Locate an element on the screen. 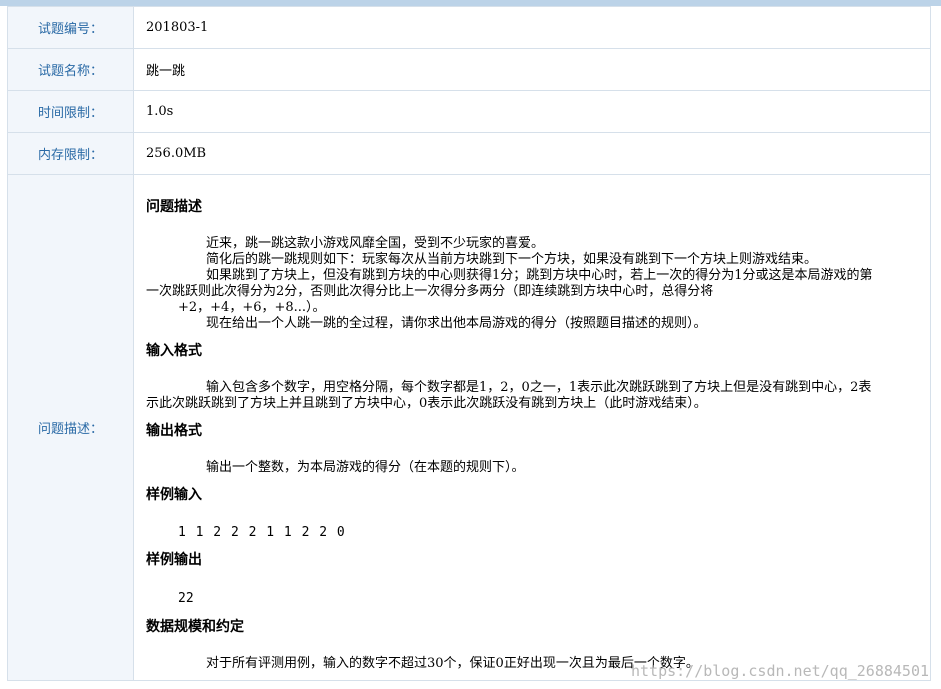 Image resolution: width=941 pixels, height=689 pixels. memory-limit-value: 256.0MB is located at coordinates (532, 153).